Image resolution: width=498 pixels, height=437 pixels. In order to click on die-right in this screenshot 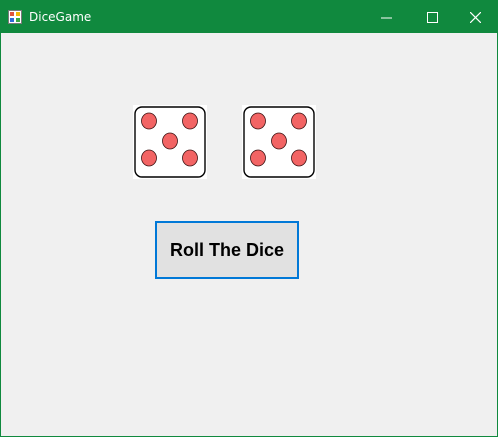, I will do `click(279, 142)`.